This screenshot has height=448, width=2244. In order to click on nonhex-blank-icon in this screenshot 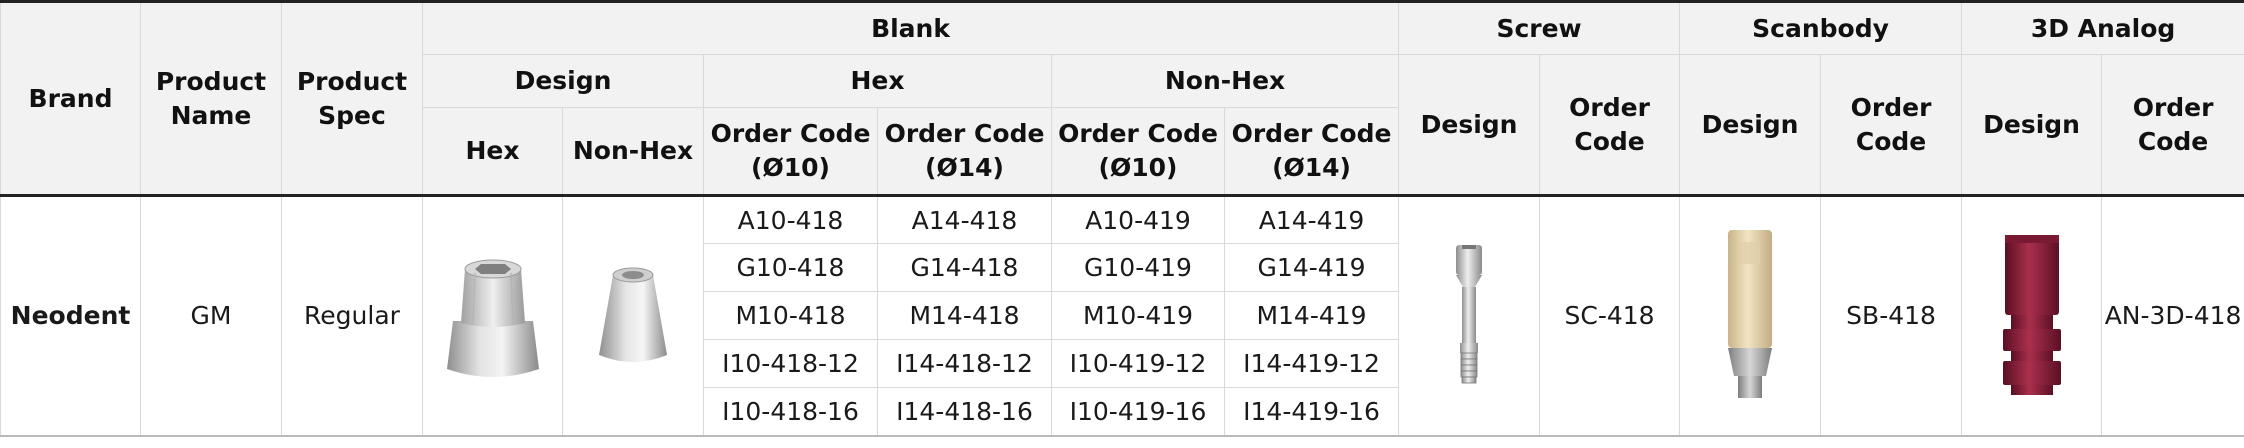, I will do `click(633, 314)`.